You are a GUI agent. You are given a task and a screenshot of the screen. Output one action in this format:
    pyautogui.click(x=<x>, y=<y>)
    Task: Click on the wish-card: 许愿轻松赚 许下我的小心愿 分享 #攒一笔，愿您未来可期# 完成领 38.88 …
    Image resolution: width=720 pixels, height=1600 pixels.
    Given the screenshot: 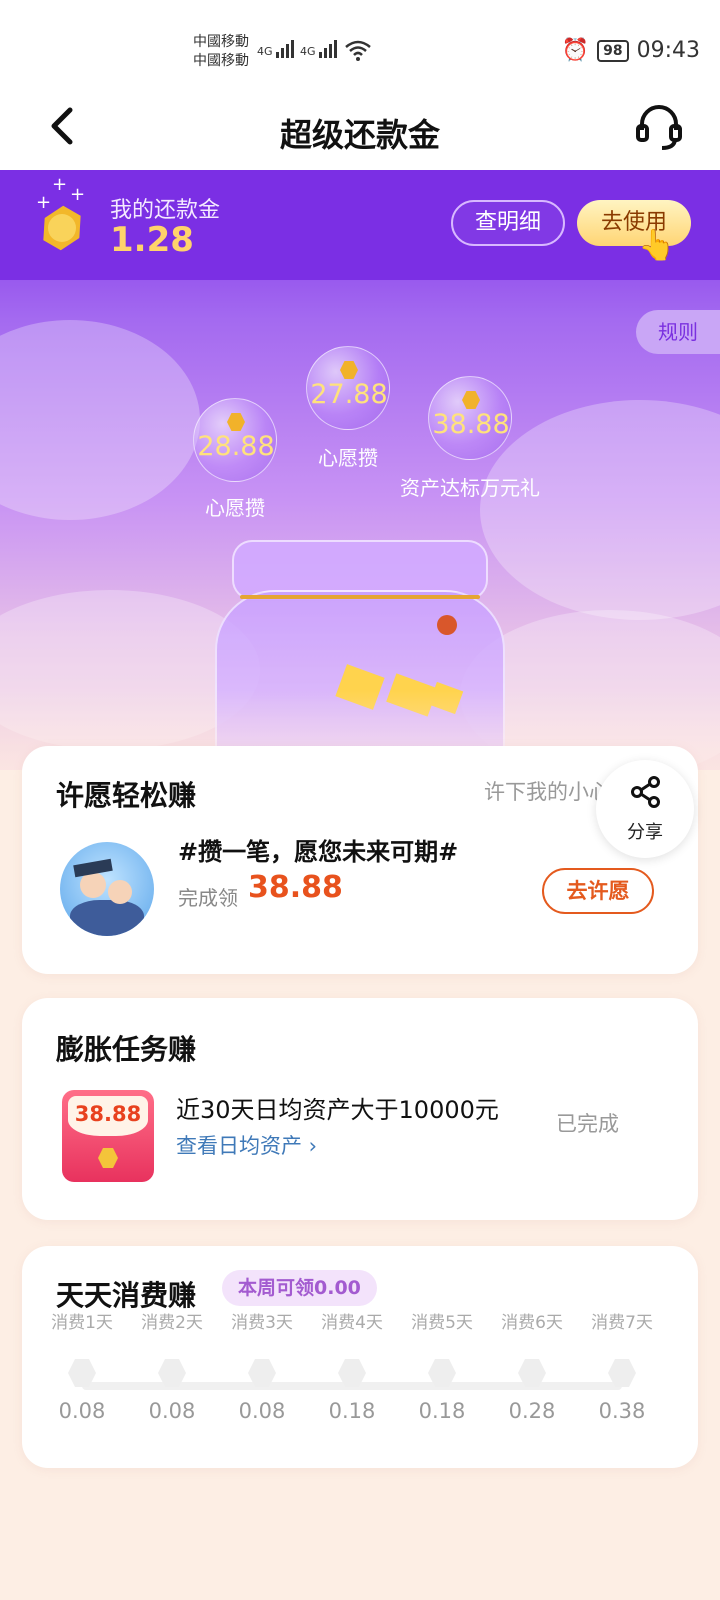 What is the action you would take?
    pyautogui.click(x=360, y=860)
    